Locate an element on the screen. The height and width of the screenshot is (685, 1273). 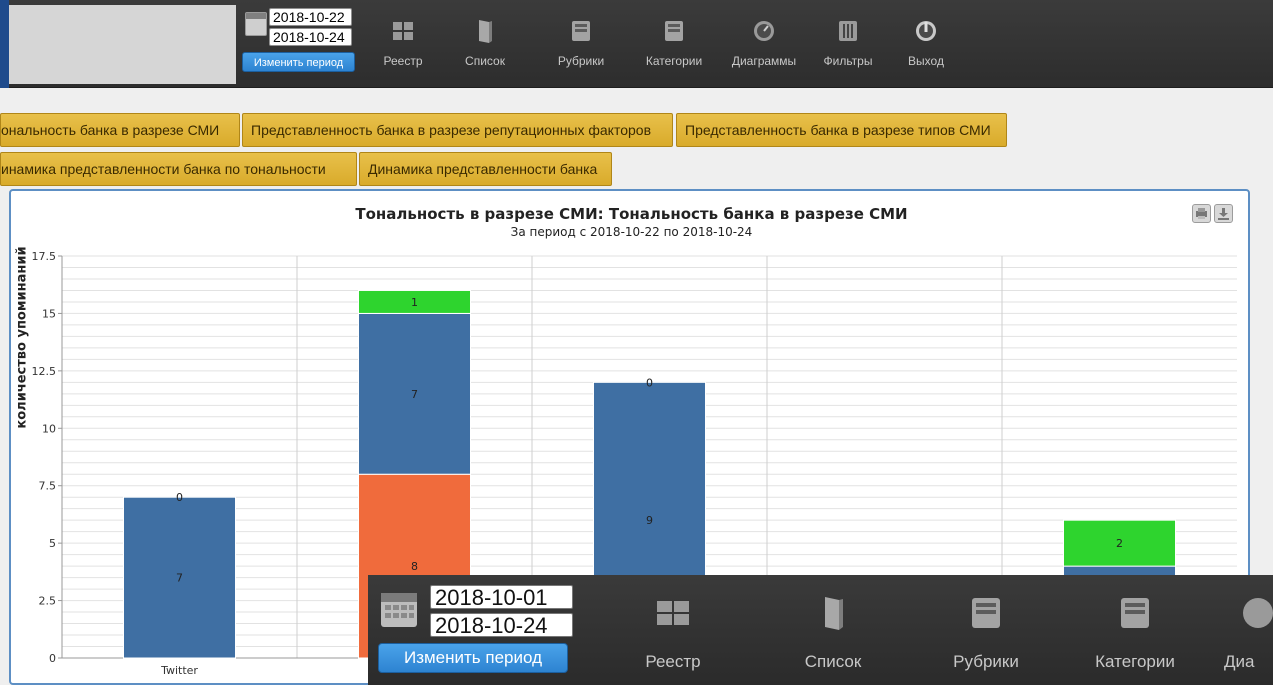
printer-icon is located at coordinates (1201, 213).